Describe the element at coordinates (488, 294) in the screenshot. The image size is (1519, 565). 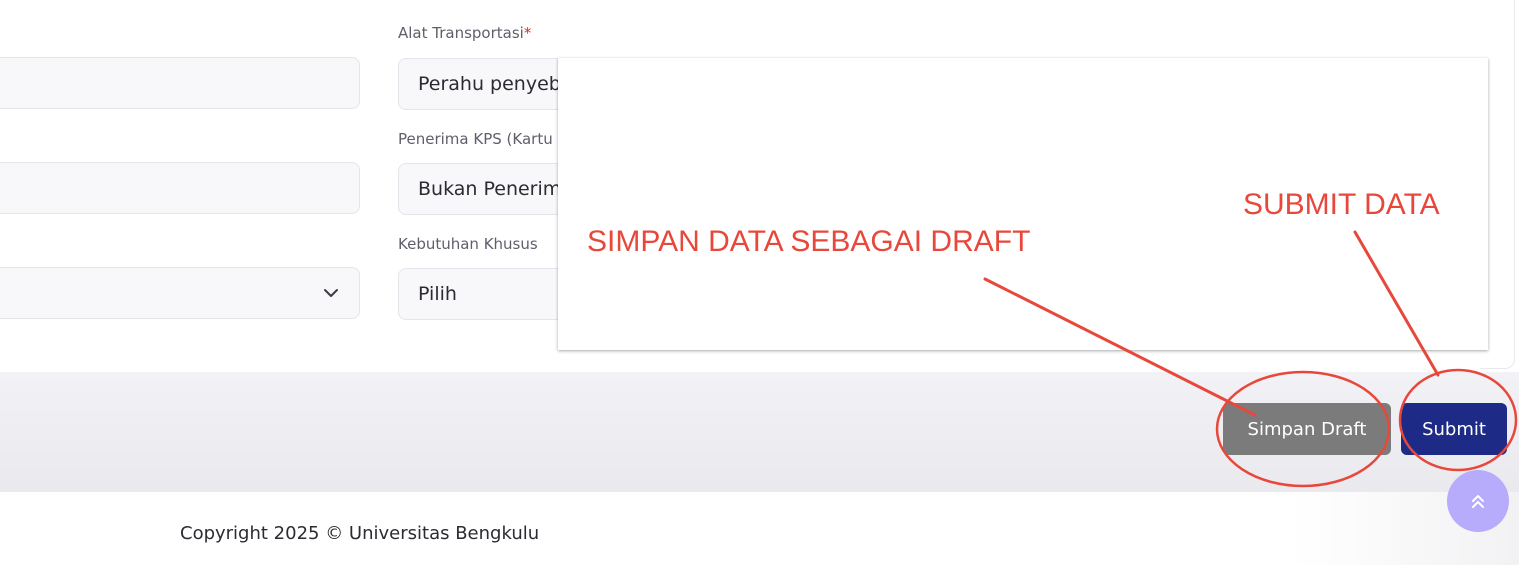
I see `kebutuhan-khusus-select: Pilih` at that location.